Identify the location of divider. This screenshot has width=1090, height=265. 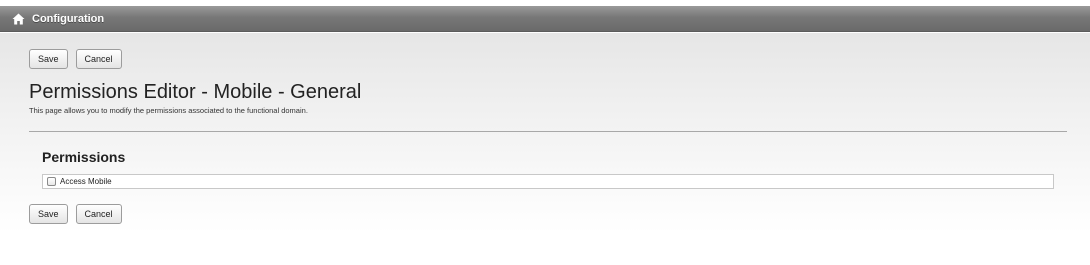
(548, 131).